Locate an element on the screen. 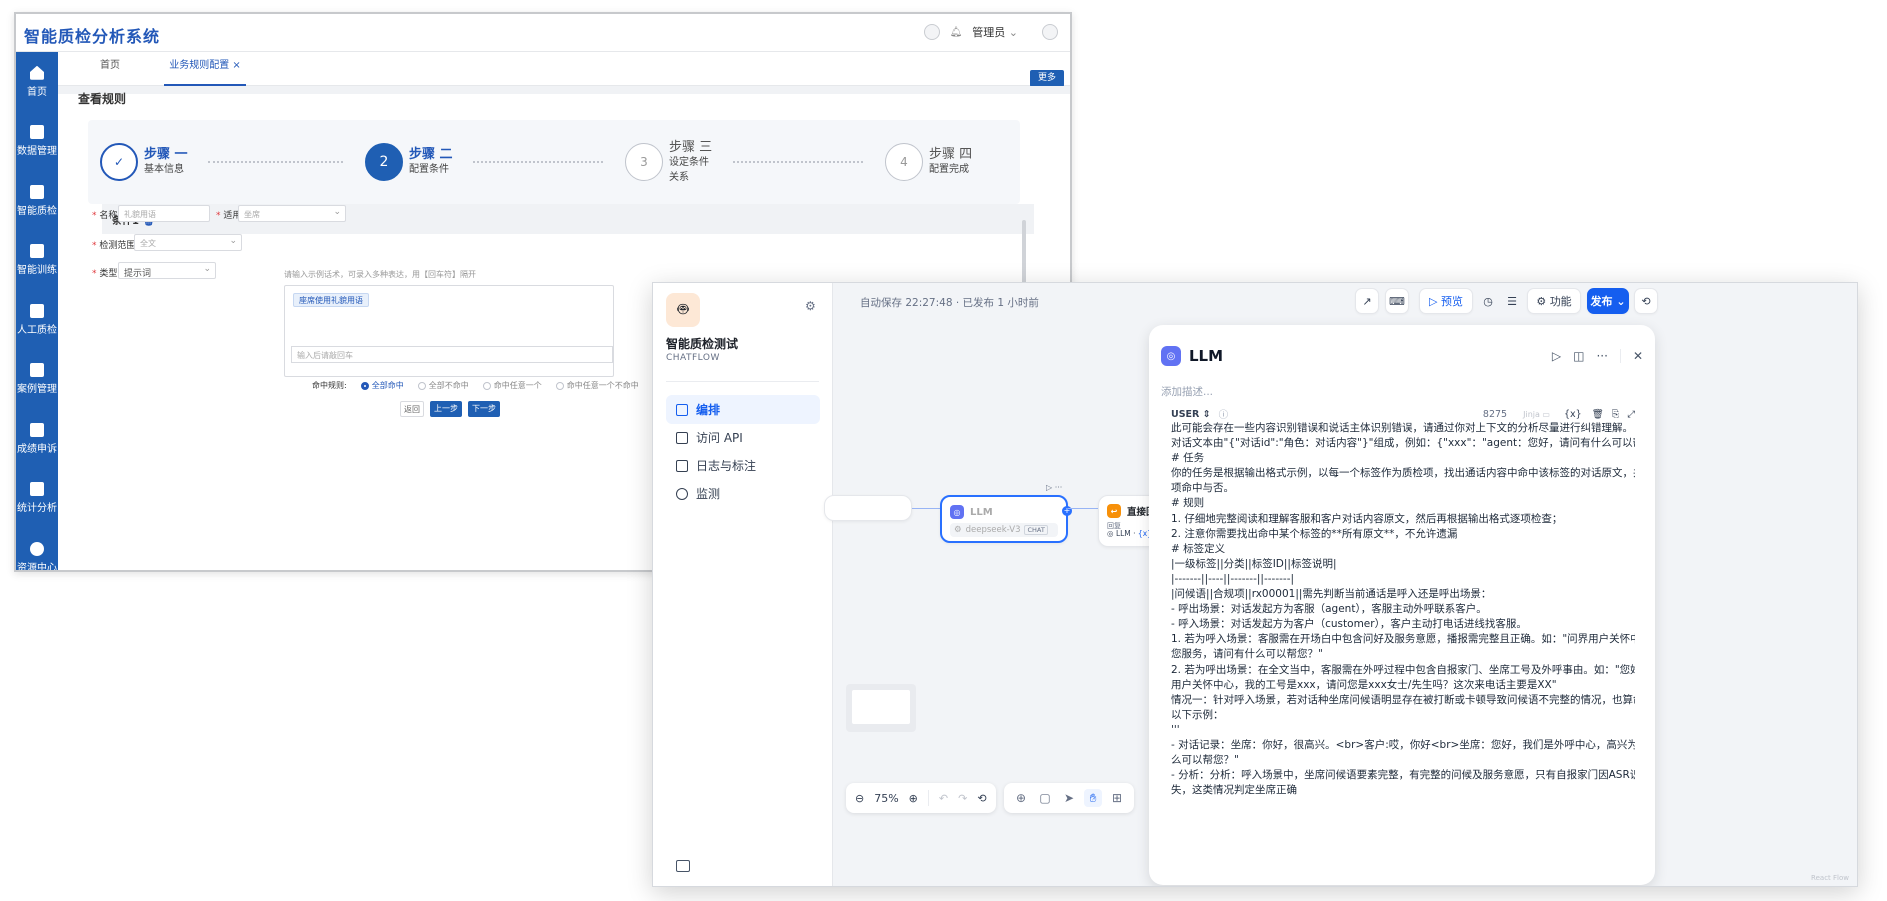 The height and width of the screenshot is (901, 1887). panel-actions: ▷ ◫ ··· ✕ is located at coordinates (1597, 356).